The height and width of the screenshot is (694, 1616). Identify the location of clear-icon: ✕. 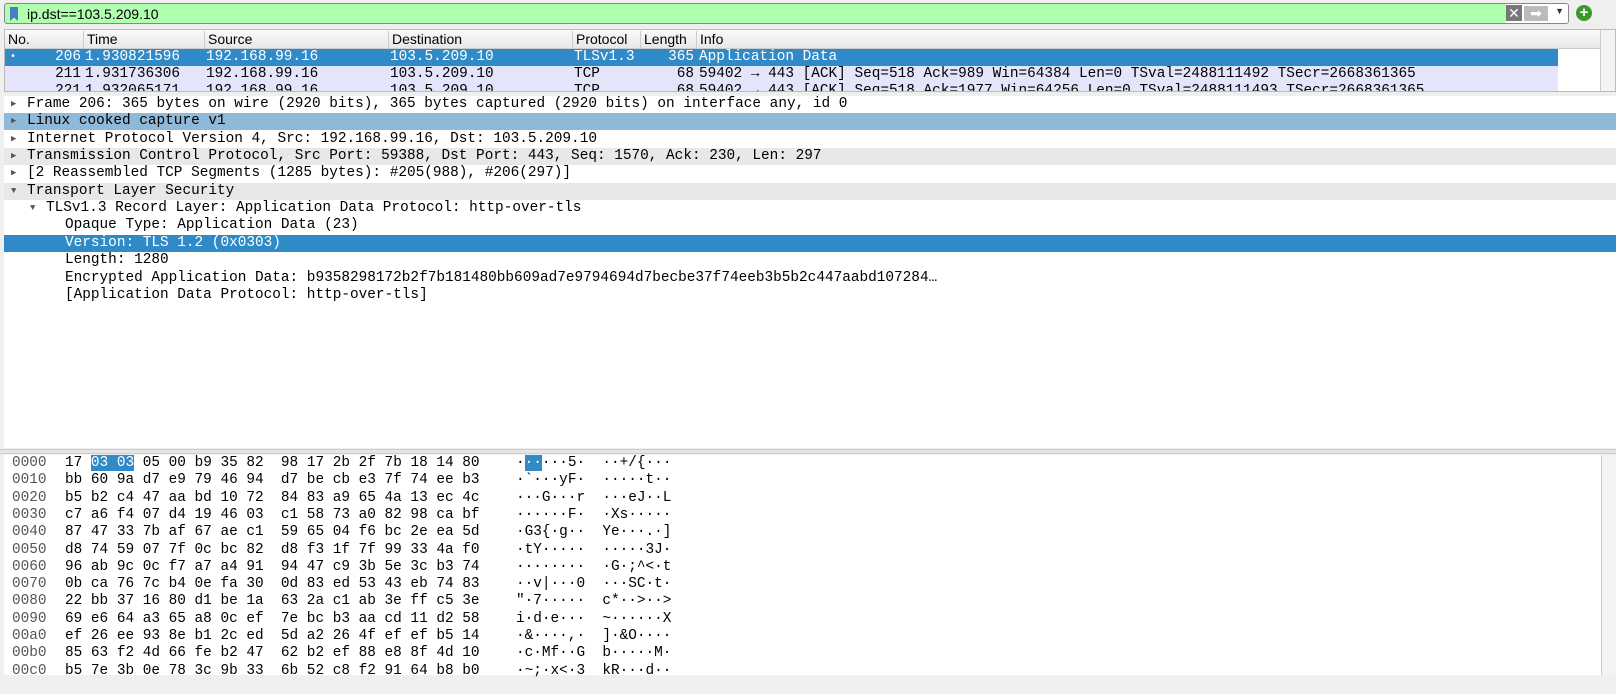
(1514, 13).